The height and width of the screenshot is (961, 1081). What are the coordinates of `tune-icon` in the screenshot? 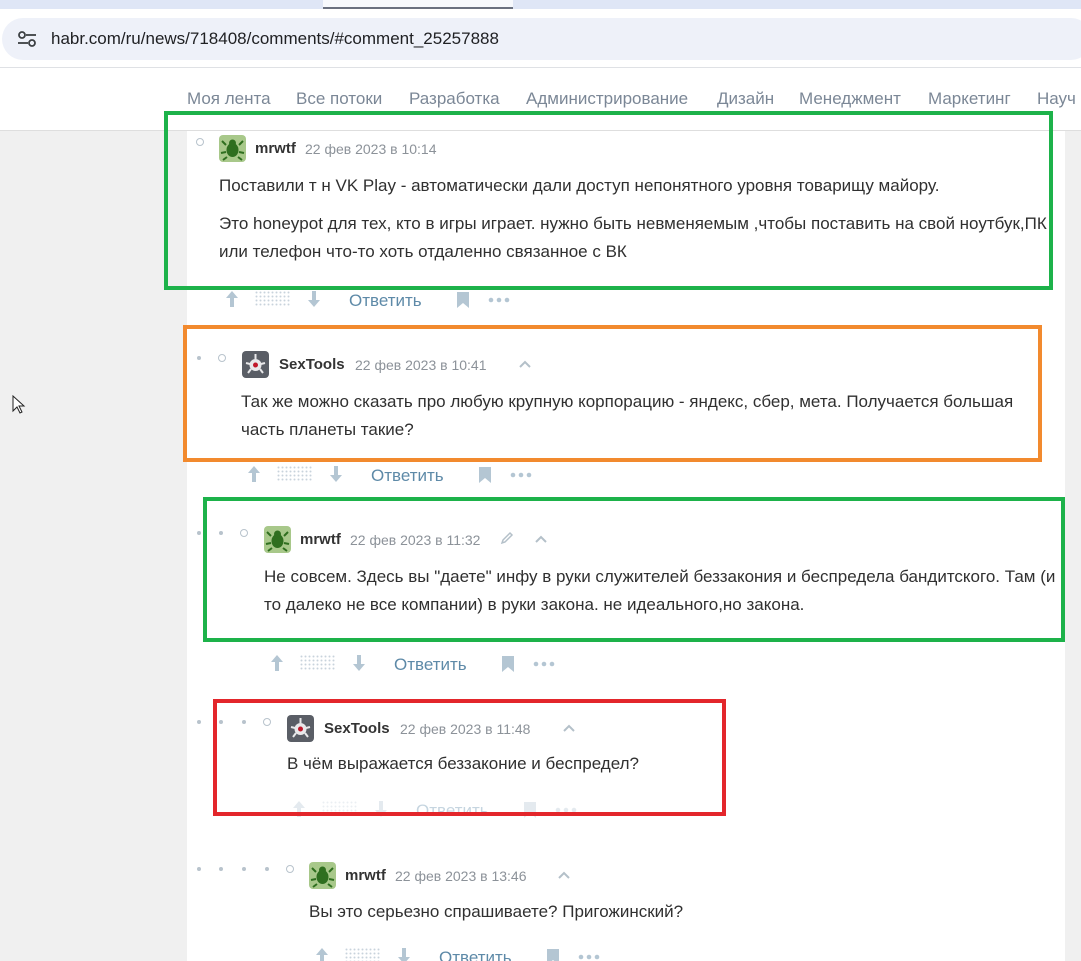 It's located at (27, 39).